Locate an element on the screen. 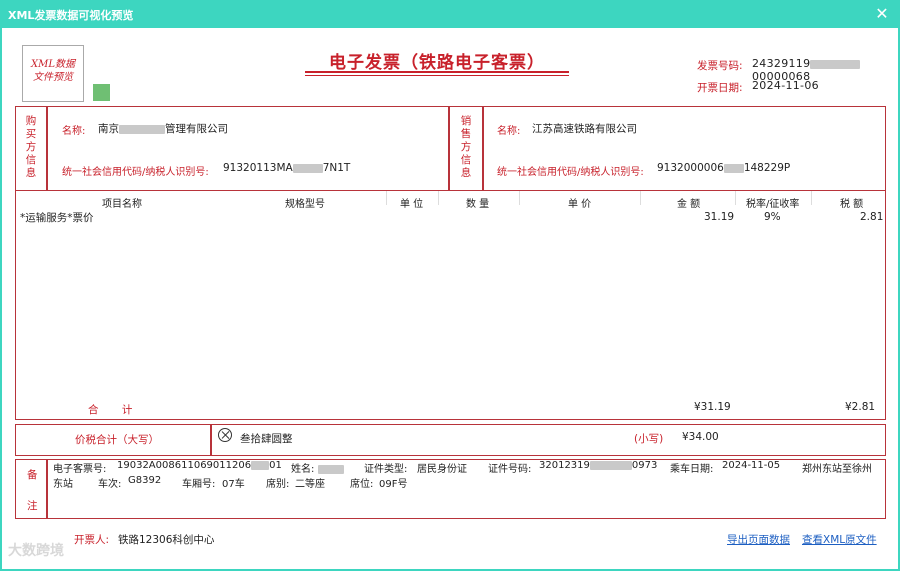 This screenshot has height=571, width=900. invoice-number-label: 发票号码: is located at coordinates (720, 66).